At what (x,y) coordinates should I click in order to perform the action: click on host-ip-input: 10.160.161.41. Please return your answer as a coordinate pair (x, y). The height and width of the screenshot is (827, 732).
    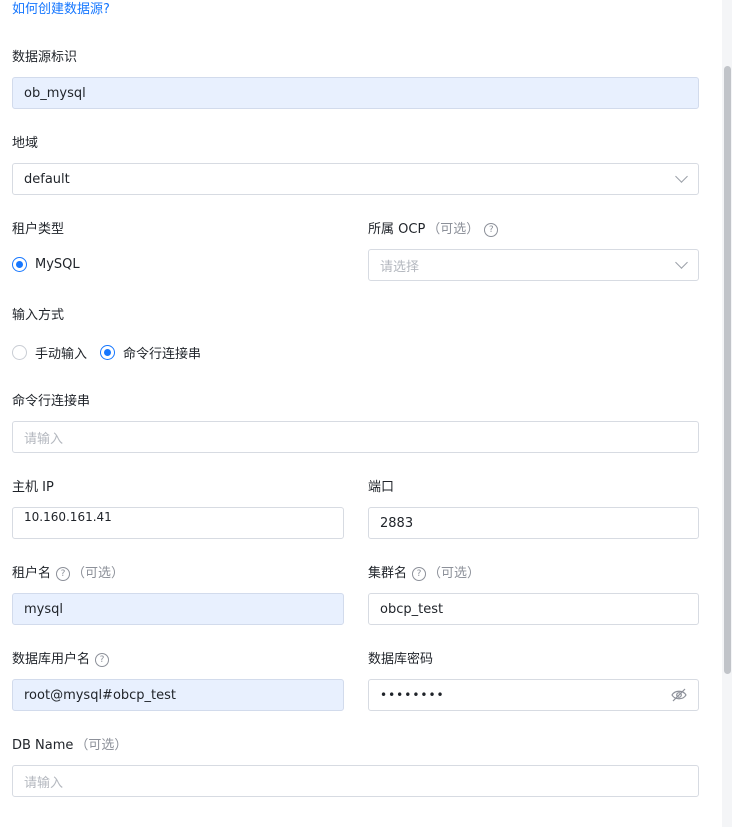
    Looking at the image, I should click on (178, 523).